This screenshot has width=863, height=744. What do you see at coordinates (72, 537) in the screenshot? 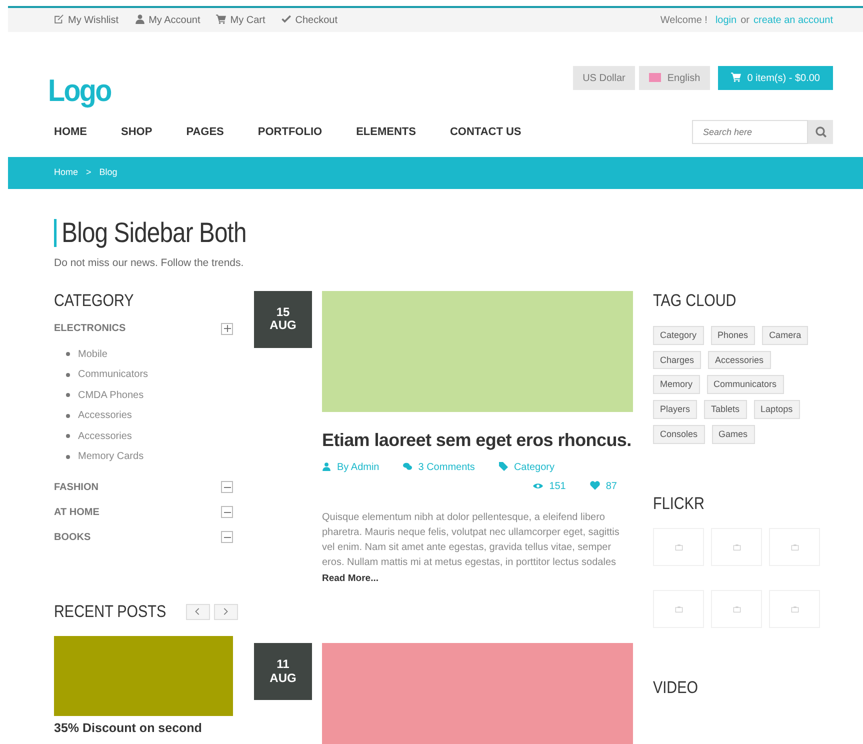
I see `sidebar-group-link: BOOKS` at bounding box center [72, 537].